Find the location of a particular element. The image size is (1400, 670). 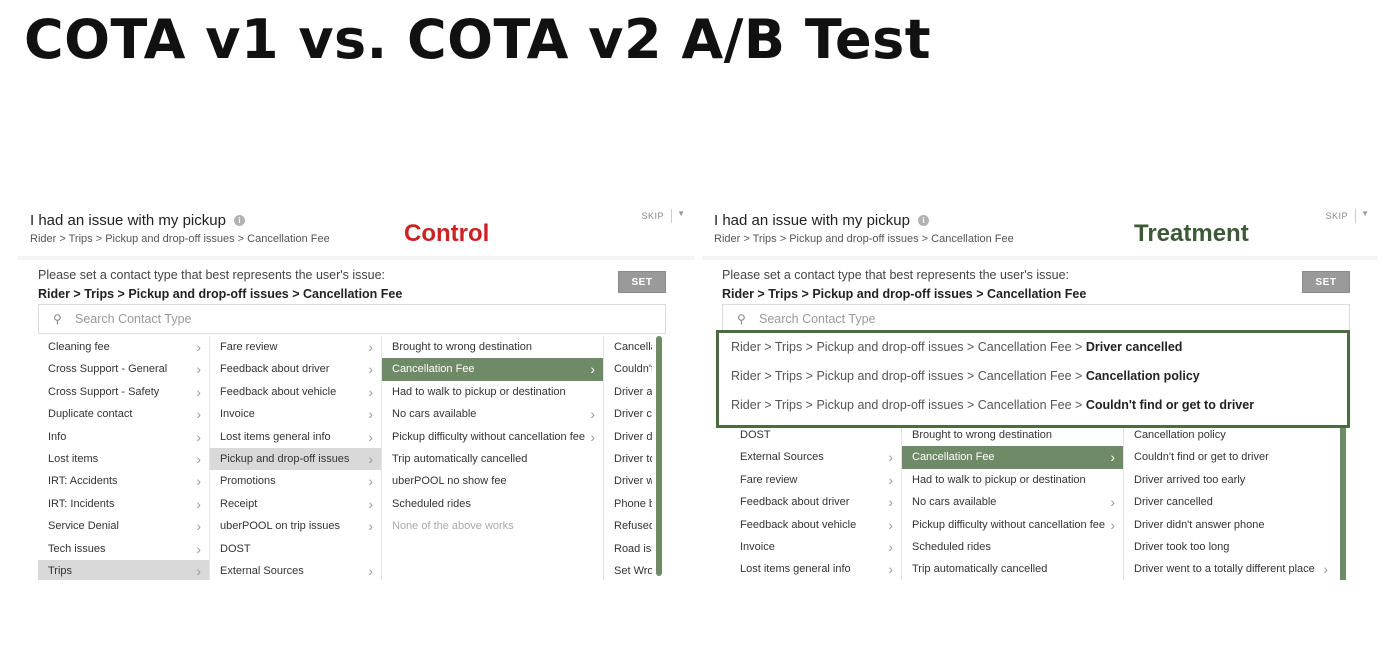

list-item: Cancellat is located at coordinates (628, 347).